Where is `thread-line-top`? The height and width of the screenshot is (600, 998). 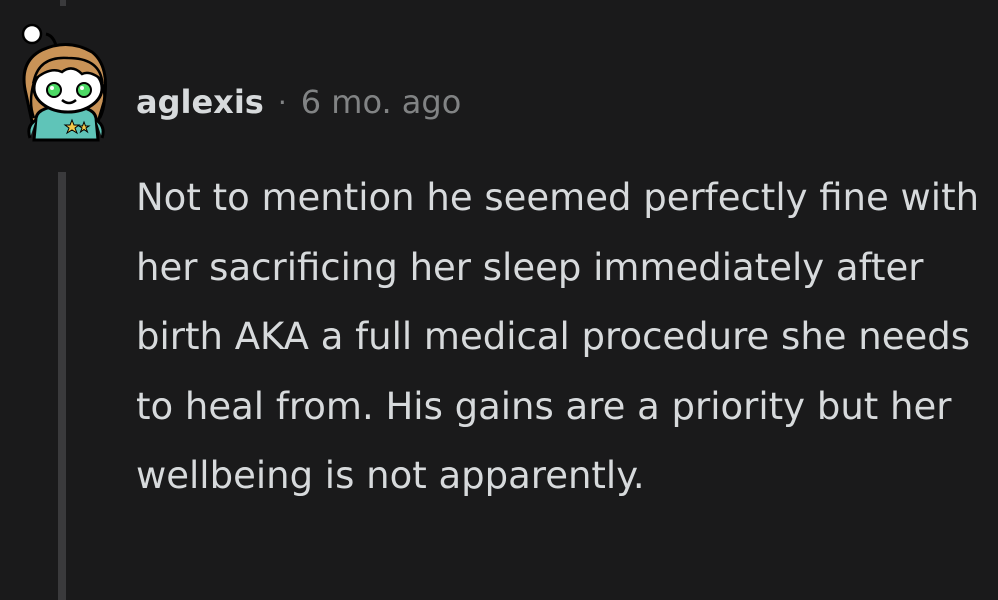
thread-line-top is located at coordinates (63, 3).